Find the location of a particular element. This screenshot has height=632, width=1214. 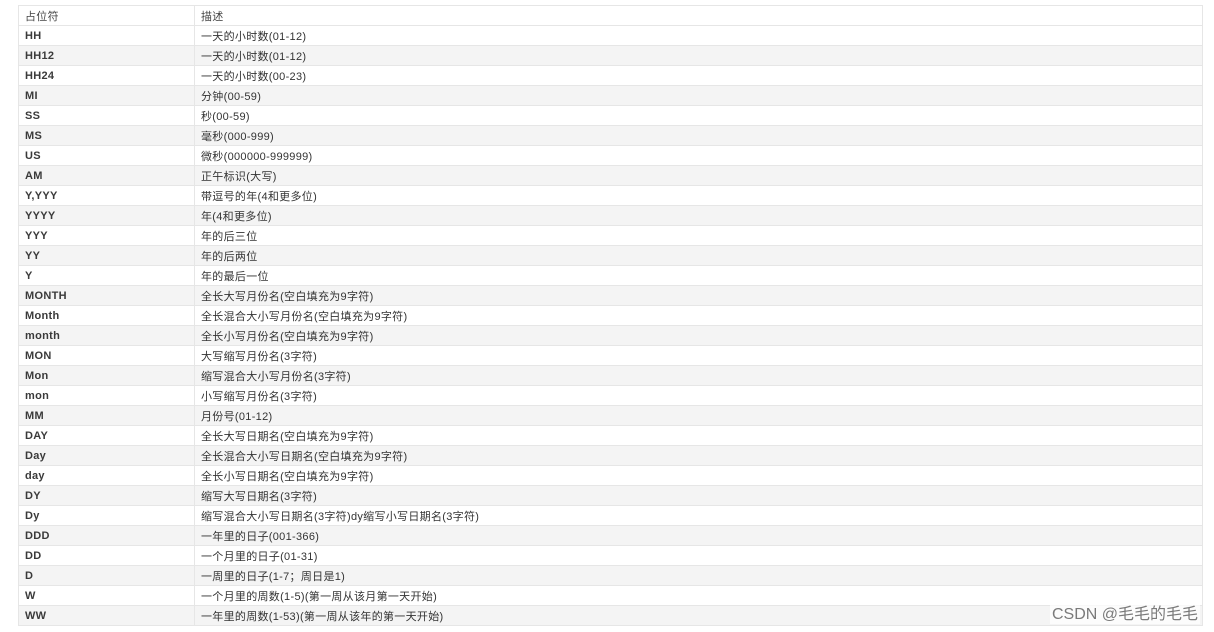

placeholder-code-cell: AM is located at coordinates (106, 175).